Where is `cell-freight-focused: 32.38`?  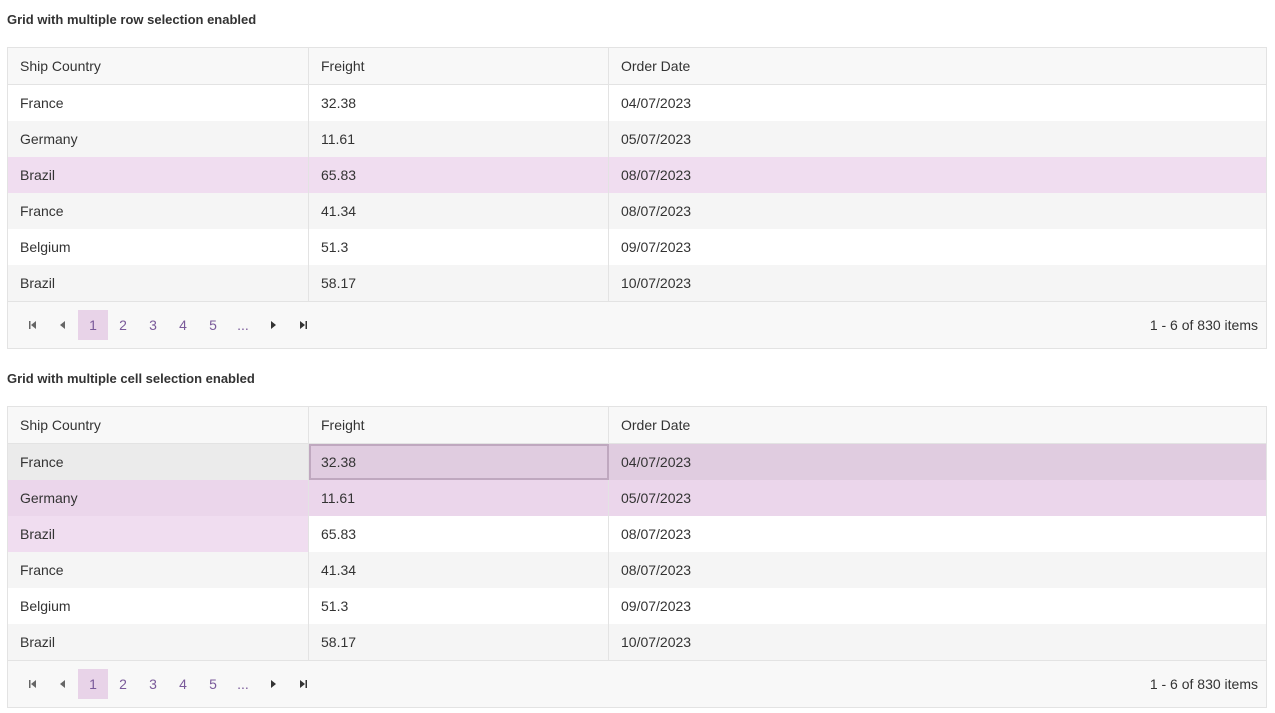 cell-freight-focused: 32.38 is located at coordinates (459, 462).